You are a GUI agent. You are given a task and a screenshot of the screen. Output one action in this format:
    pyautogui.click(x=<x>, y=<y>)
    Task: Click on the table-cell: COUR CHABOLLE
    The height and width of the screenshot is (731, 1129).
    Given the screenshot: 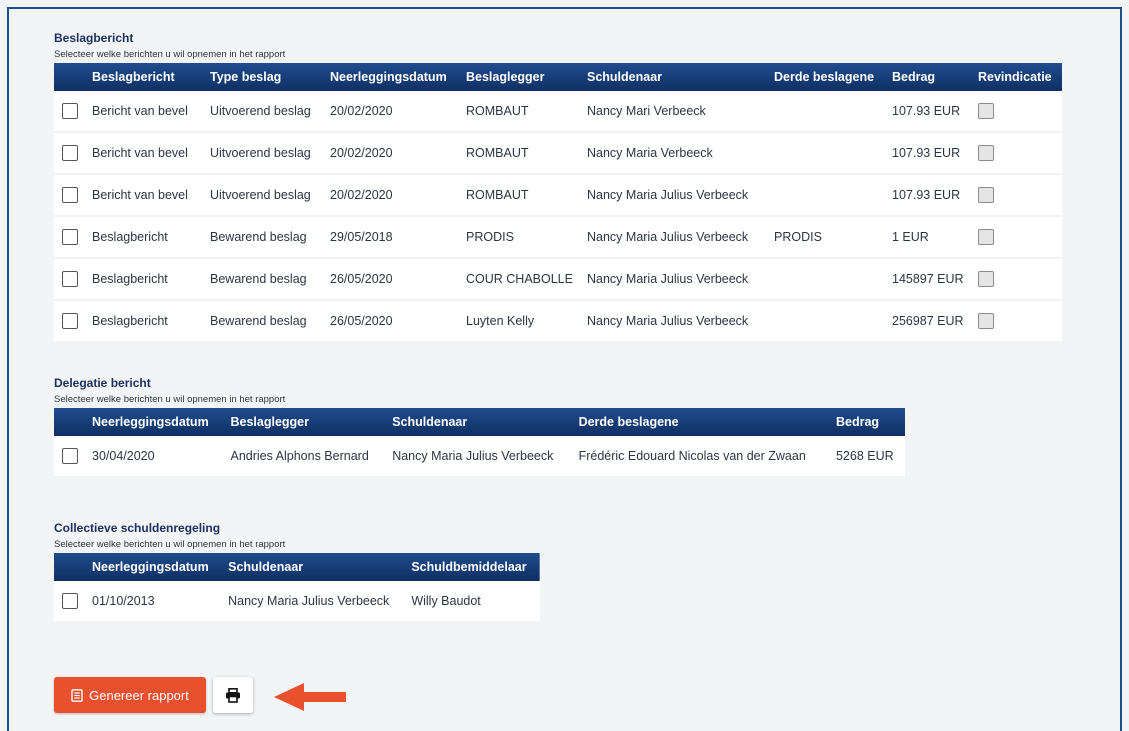 What is the action you would take?
    pyautogui.click(x=520, y=279)
    